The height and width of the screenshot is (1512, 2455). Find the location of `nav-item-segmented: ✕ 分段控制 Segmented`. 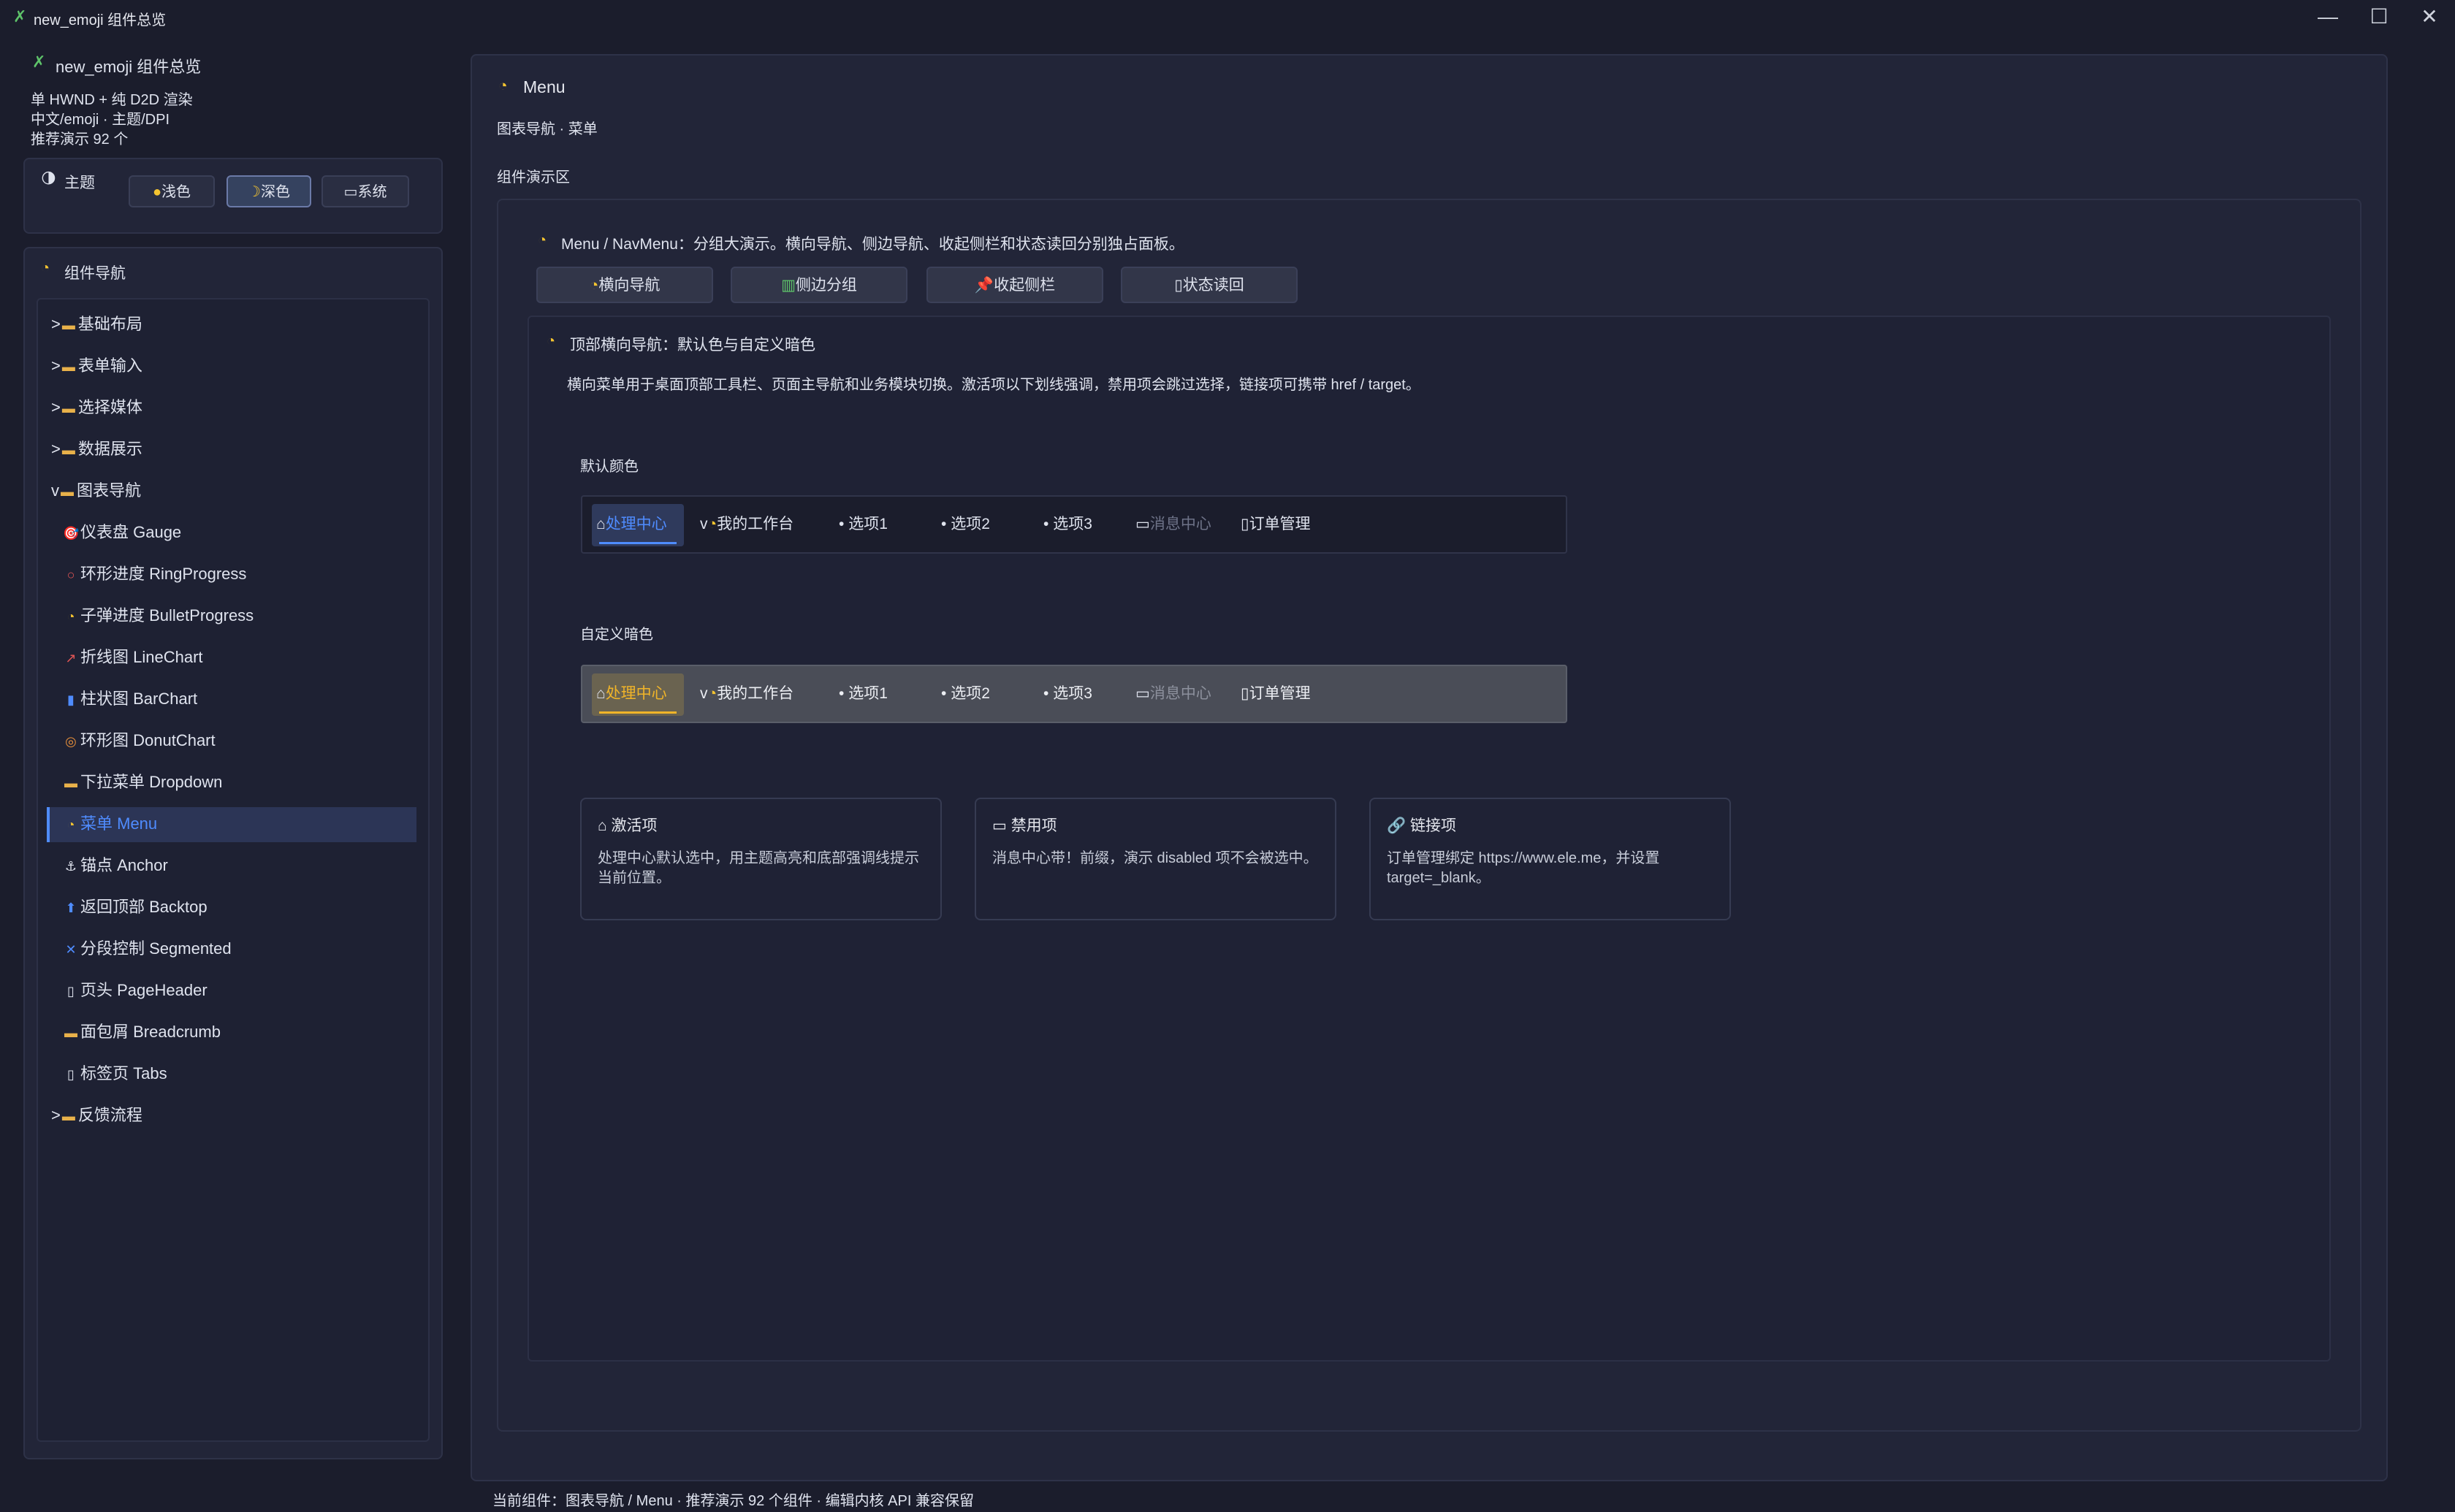

nav-item-segmented: ✕ 分段控制 Segmented is located at coordinates (147, 949).